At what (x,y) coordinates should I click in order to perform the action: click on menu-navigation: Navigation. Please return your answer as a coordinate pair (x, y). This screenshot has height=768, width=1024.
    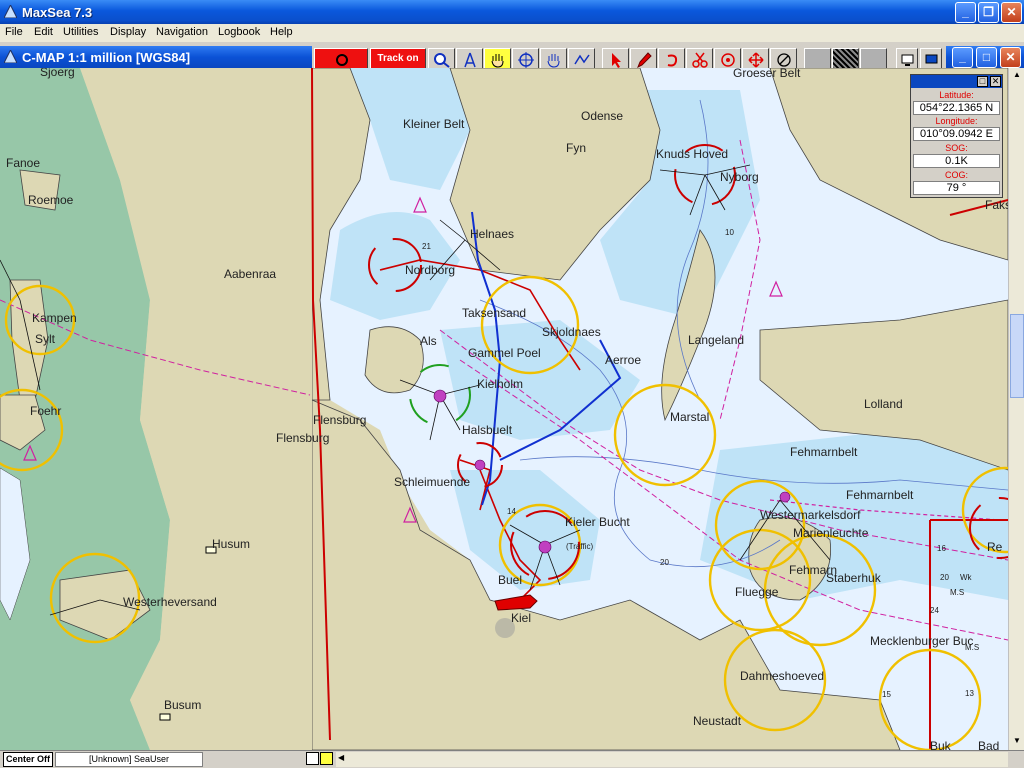
    Looking at the image, I should click on (182, 32).